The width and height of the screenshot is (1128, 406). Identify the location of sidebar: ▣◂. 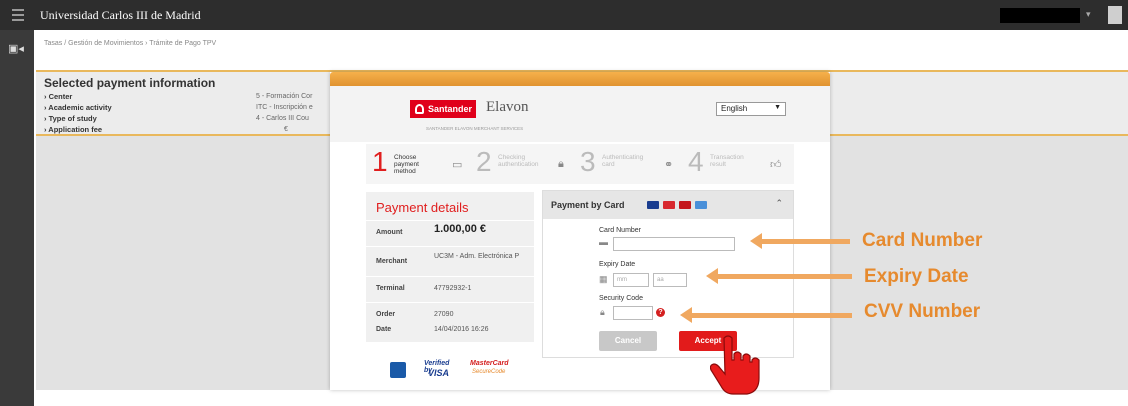
(17, 218).